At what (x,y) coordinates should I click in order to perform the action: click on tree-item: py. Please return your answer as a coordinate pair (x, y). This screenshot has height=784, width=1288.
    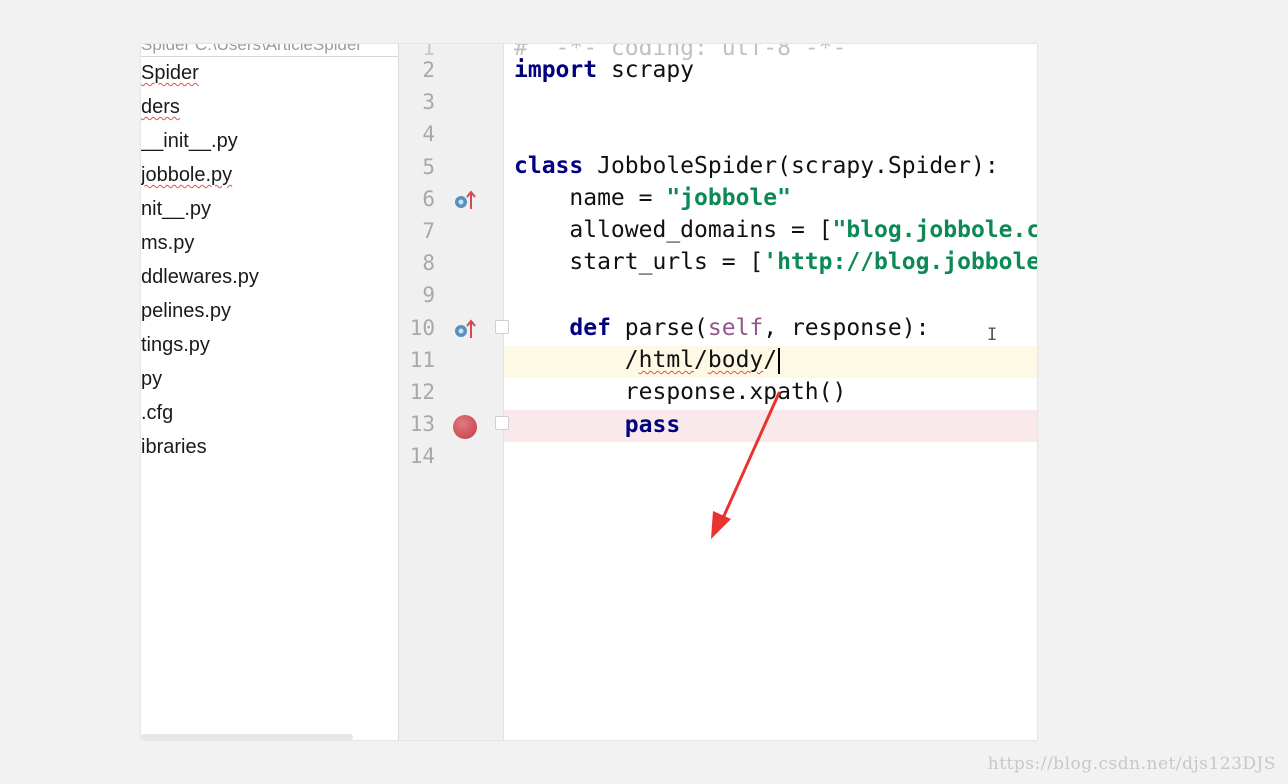
    Looking at the image, I should click on (151, 379).